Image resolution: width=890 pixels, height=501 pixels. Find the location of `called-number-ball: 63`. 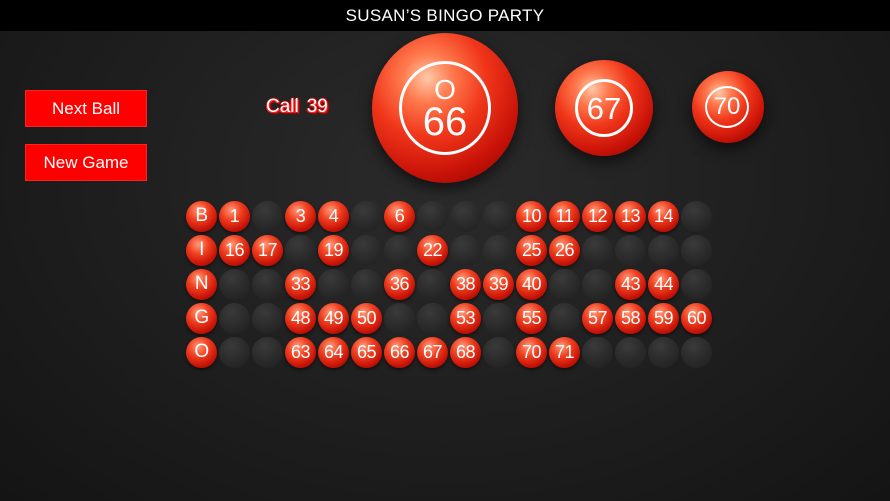

called-number-ball: 63 is located at coordinates (300, 352).